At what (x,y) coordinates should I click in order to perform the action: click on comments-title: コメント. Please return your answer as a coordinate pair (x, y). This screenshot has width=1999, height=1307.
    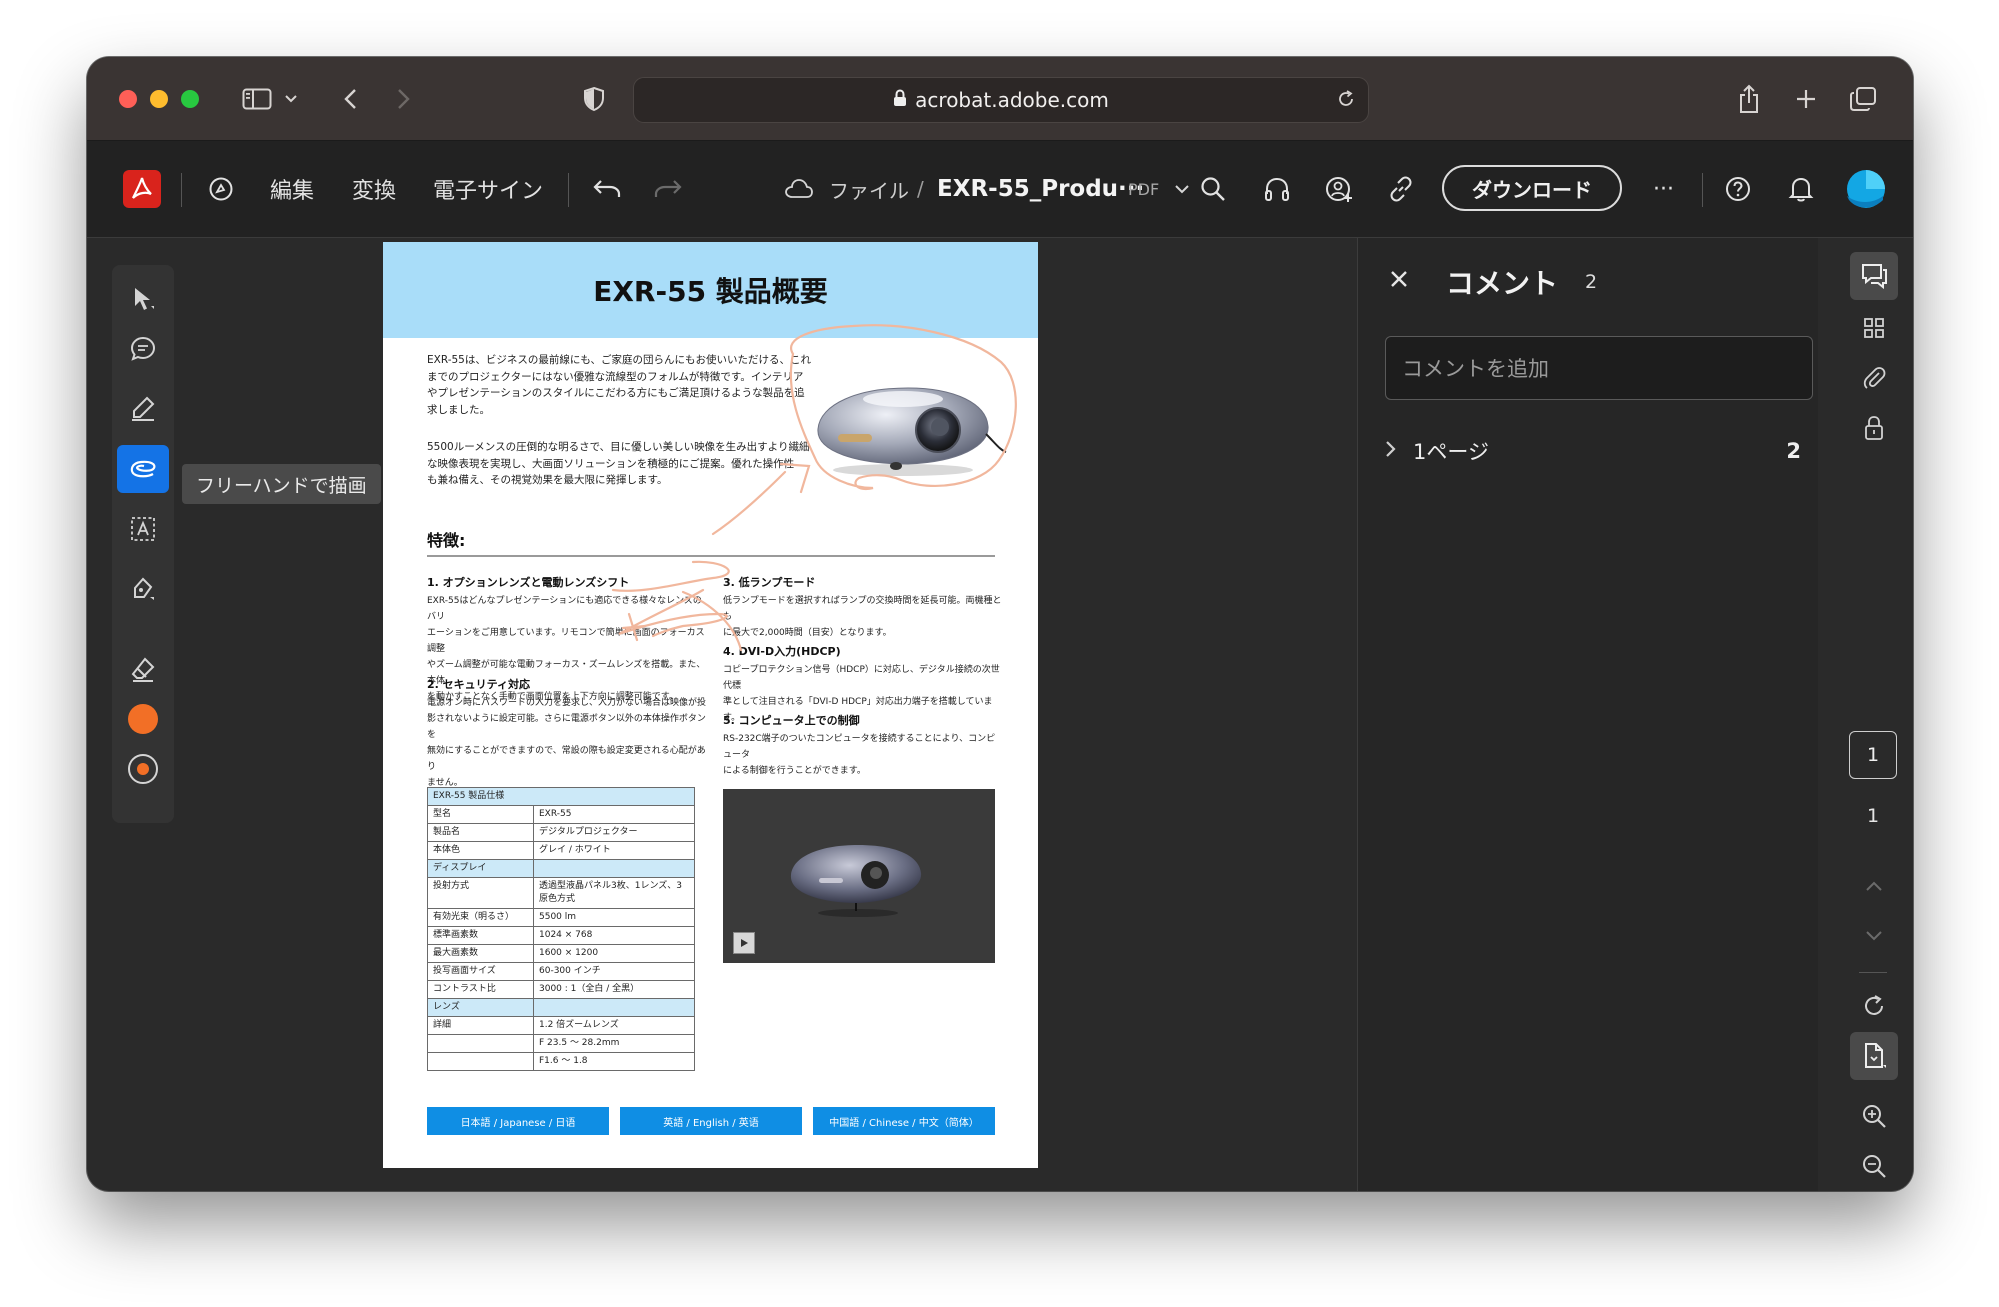
    Looking at the image, I should click on (1502, 283).